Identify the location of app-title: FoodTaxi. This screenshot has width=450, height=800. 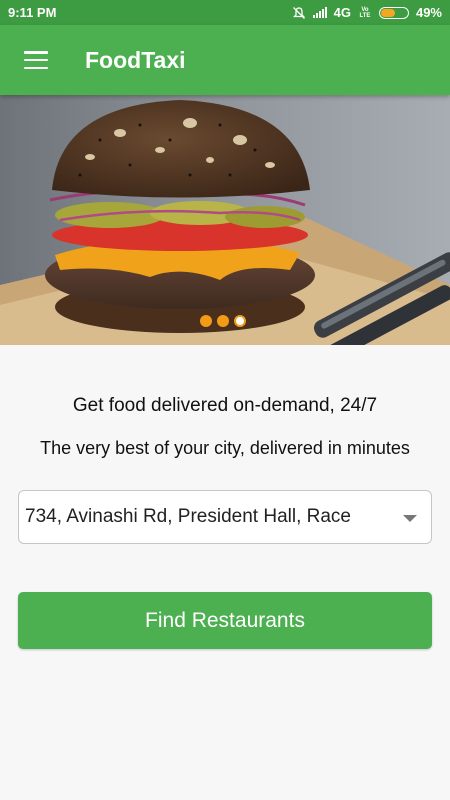
(135, 59).